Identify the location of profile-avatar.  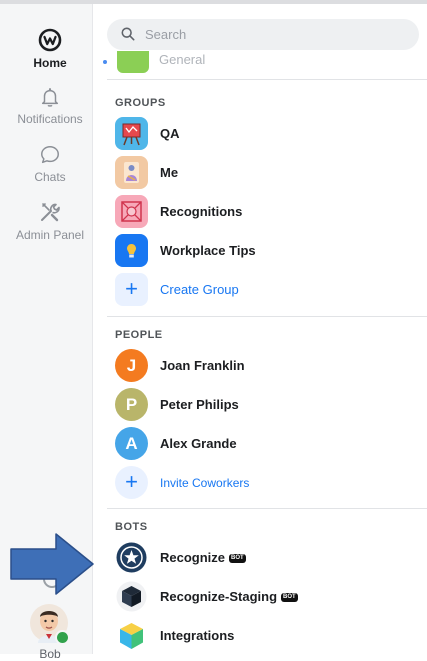
(49, 624).